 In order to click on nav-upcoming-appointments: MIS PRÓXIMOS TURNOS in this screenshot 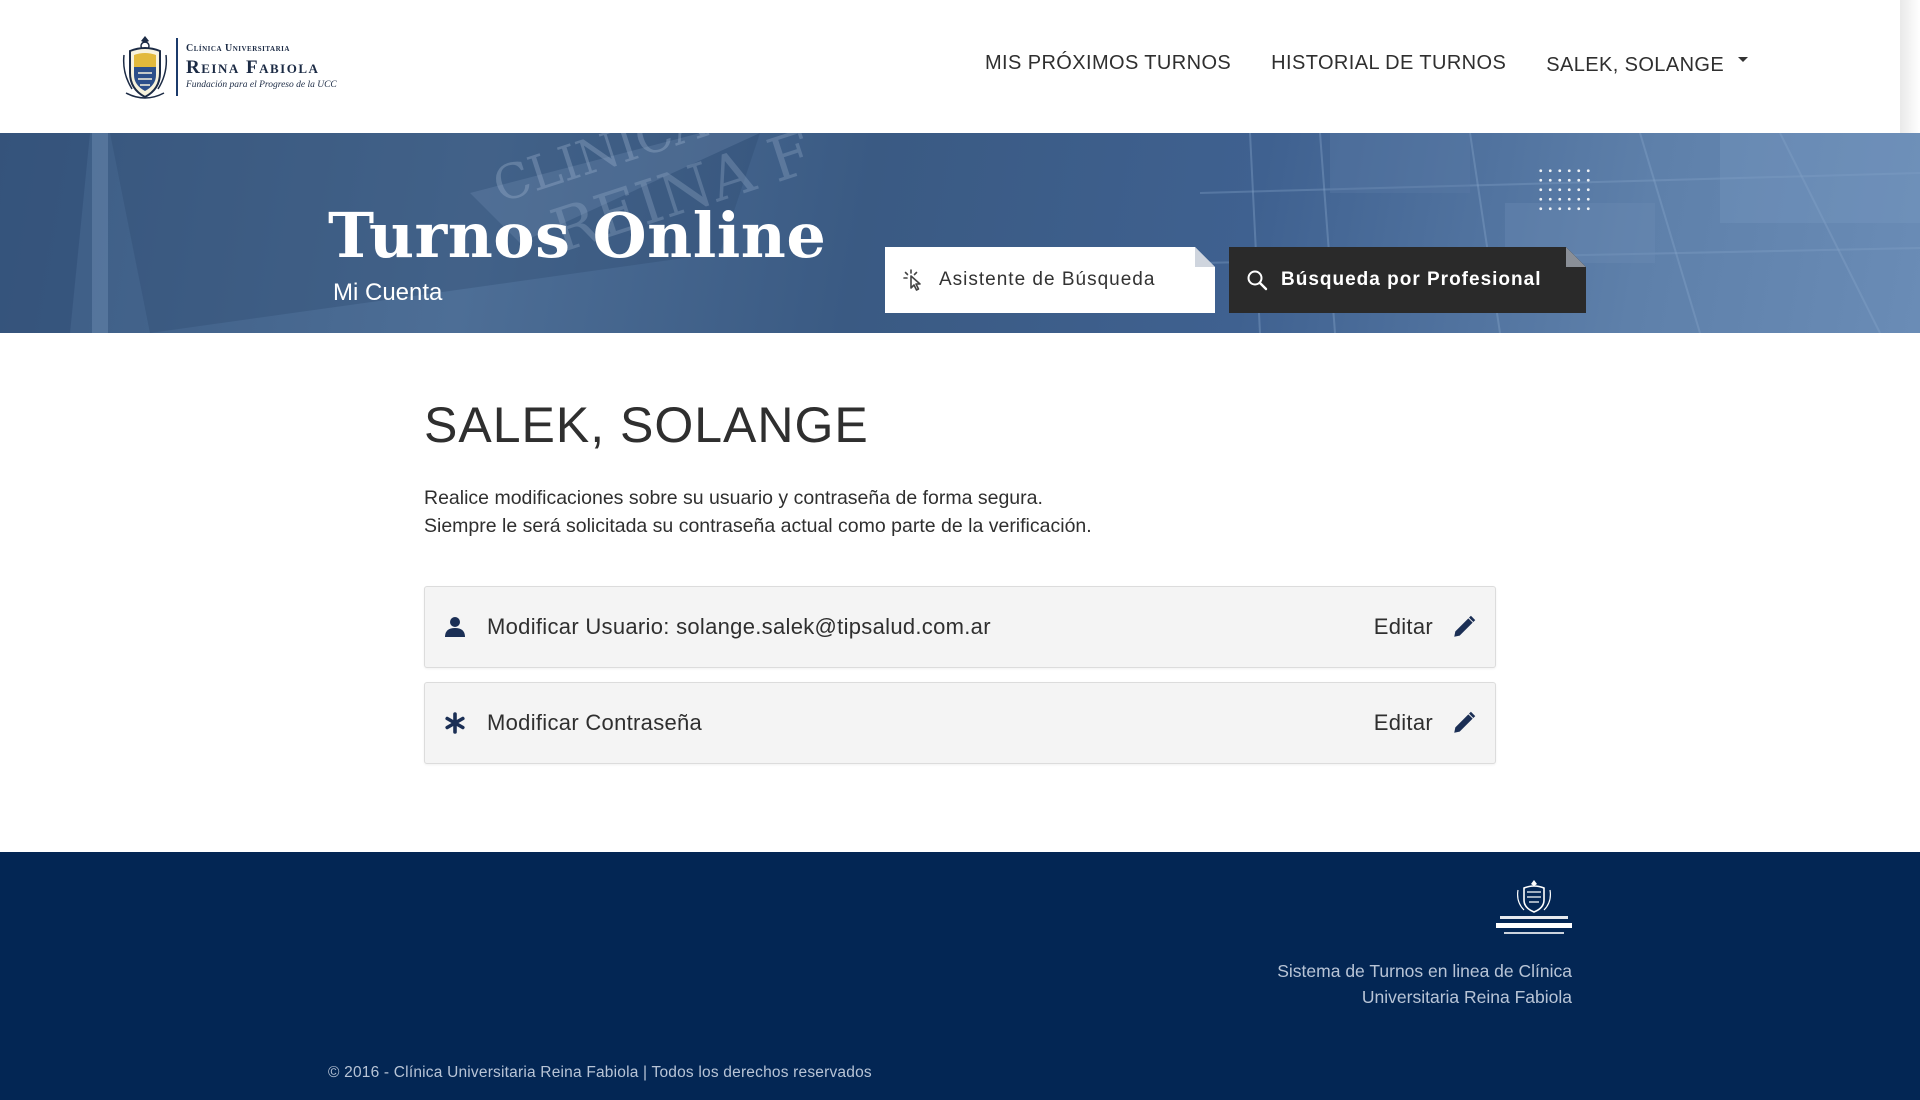, I will do `click(1108, 63)`.